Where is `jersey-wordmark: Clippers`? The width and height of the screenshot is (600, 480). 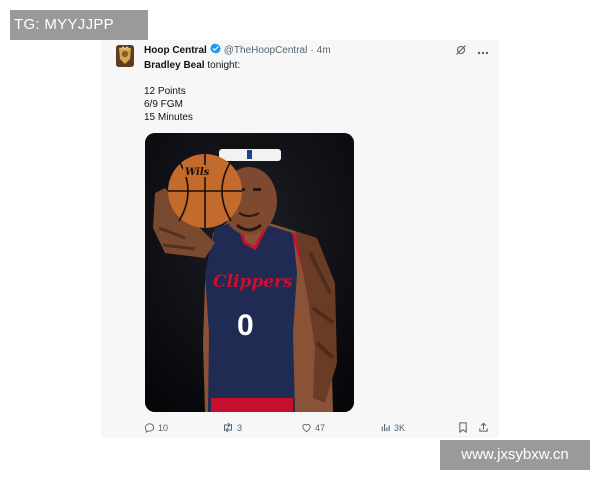 jersey-wordmark: Clippers is located at coordinates (253, 282).